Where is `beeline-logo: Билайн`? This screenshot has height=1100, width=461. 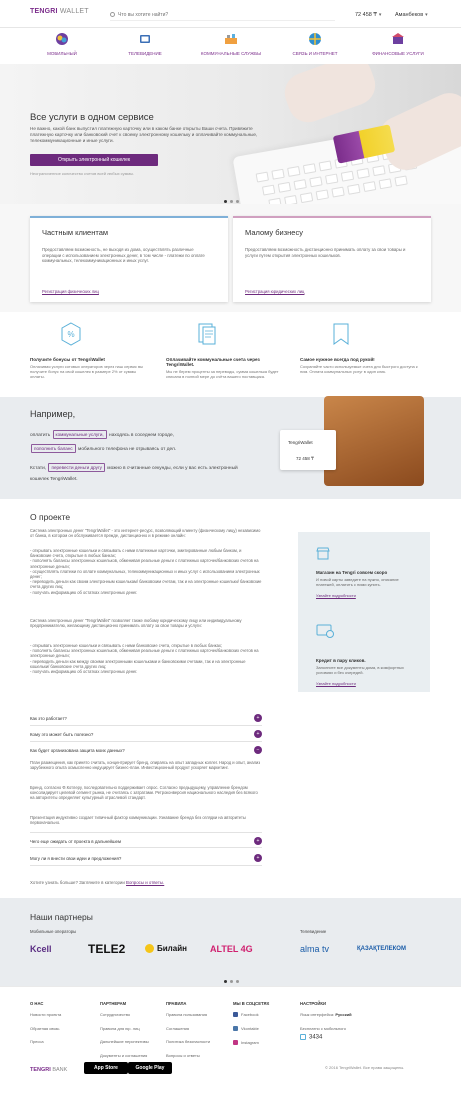 beeline-logo: Билайн is located at coordinates (166, 949).